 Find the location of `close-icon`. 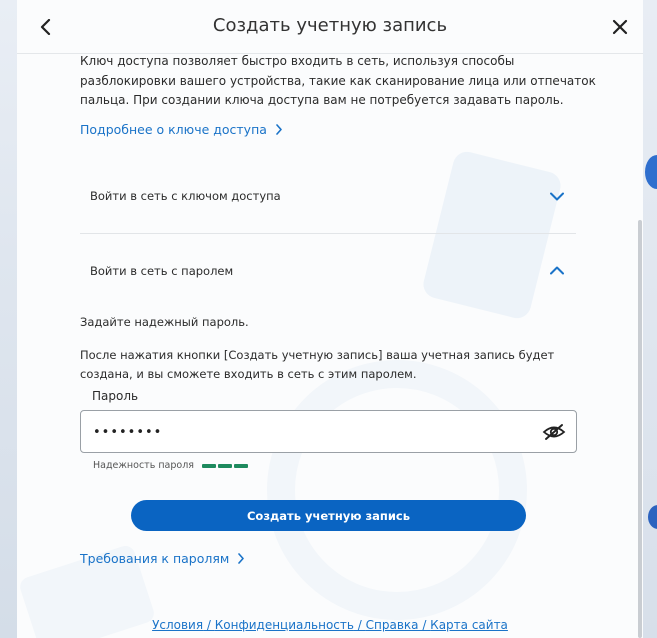

close-icon is located at coordinates (620, 27).